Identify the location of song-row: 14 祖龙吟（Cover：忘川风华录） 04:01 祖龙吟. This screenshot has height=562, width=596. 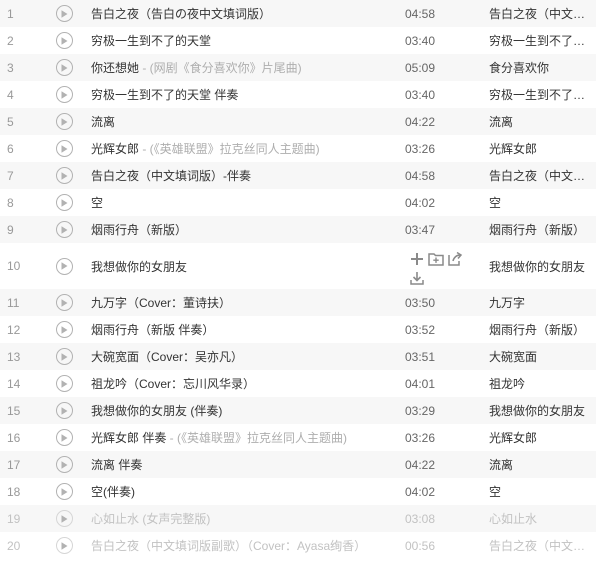
(298, 383).